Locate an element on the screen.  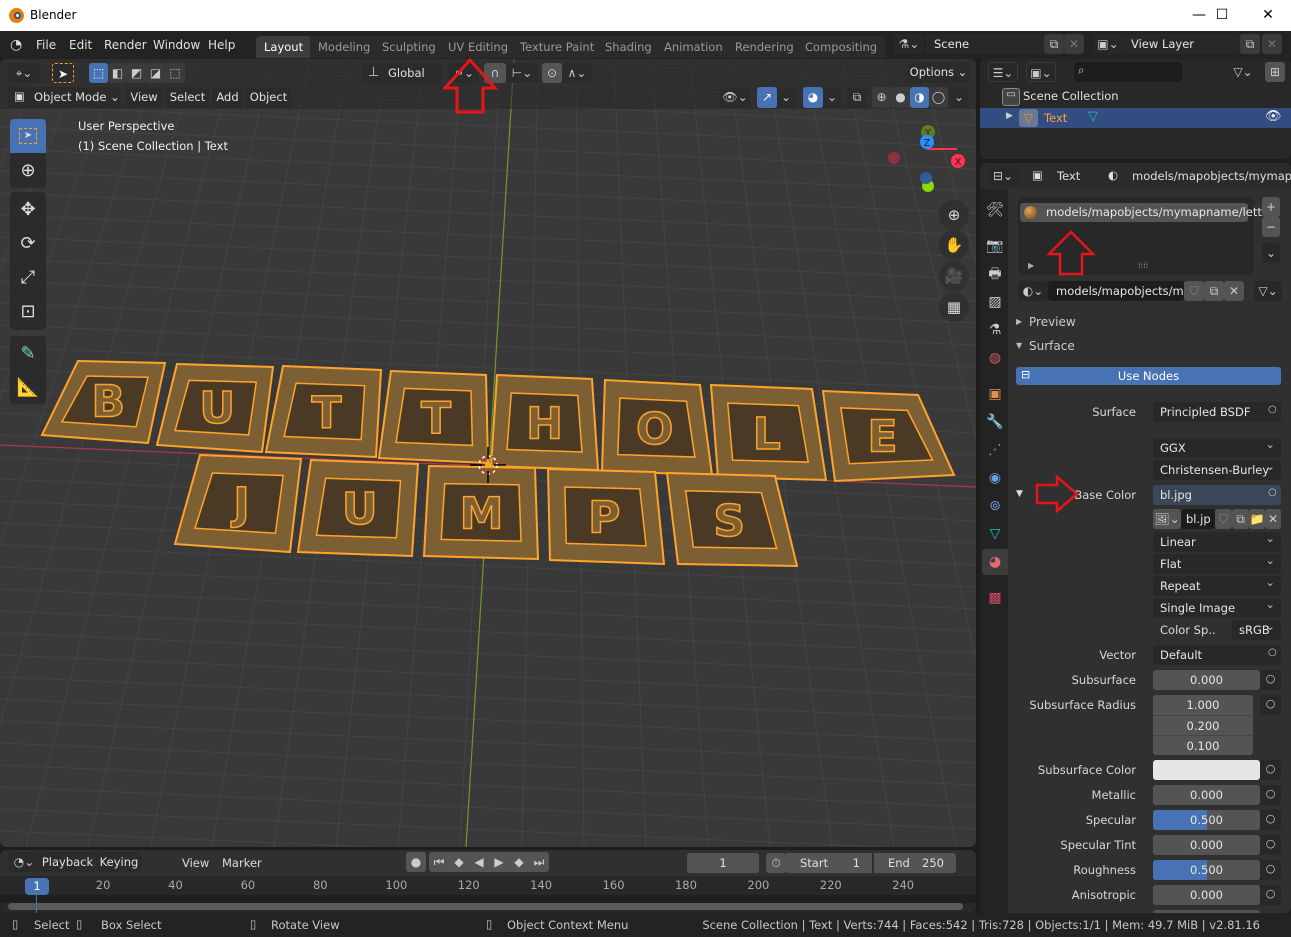
tab-view-layer-icon: ▨ is located at coordinates (995, 302).